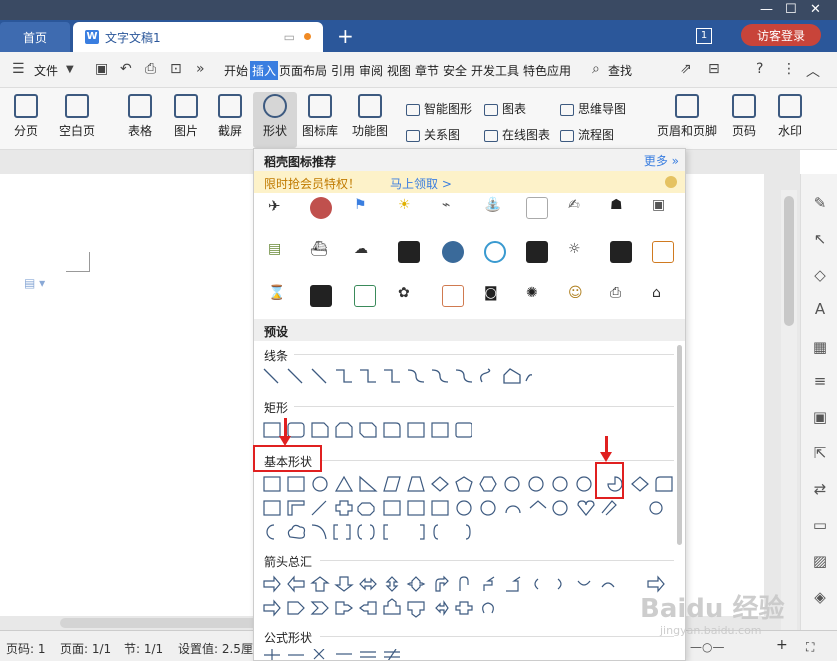 This screenshot has width=837, height=661. Describe the element at coordinates (321, 296) in the screenshot. I see `sale-sign-icon` at that location.